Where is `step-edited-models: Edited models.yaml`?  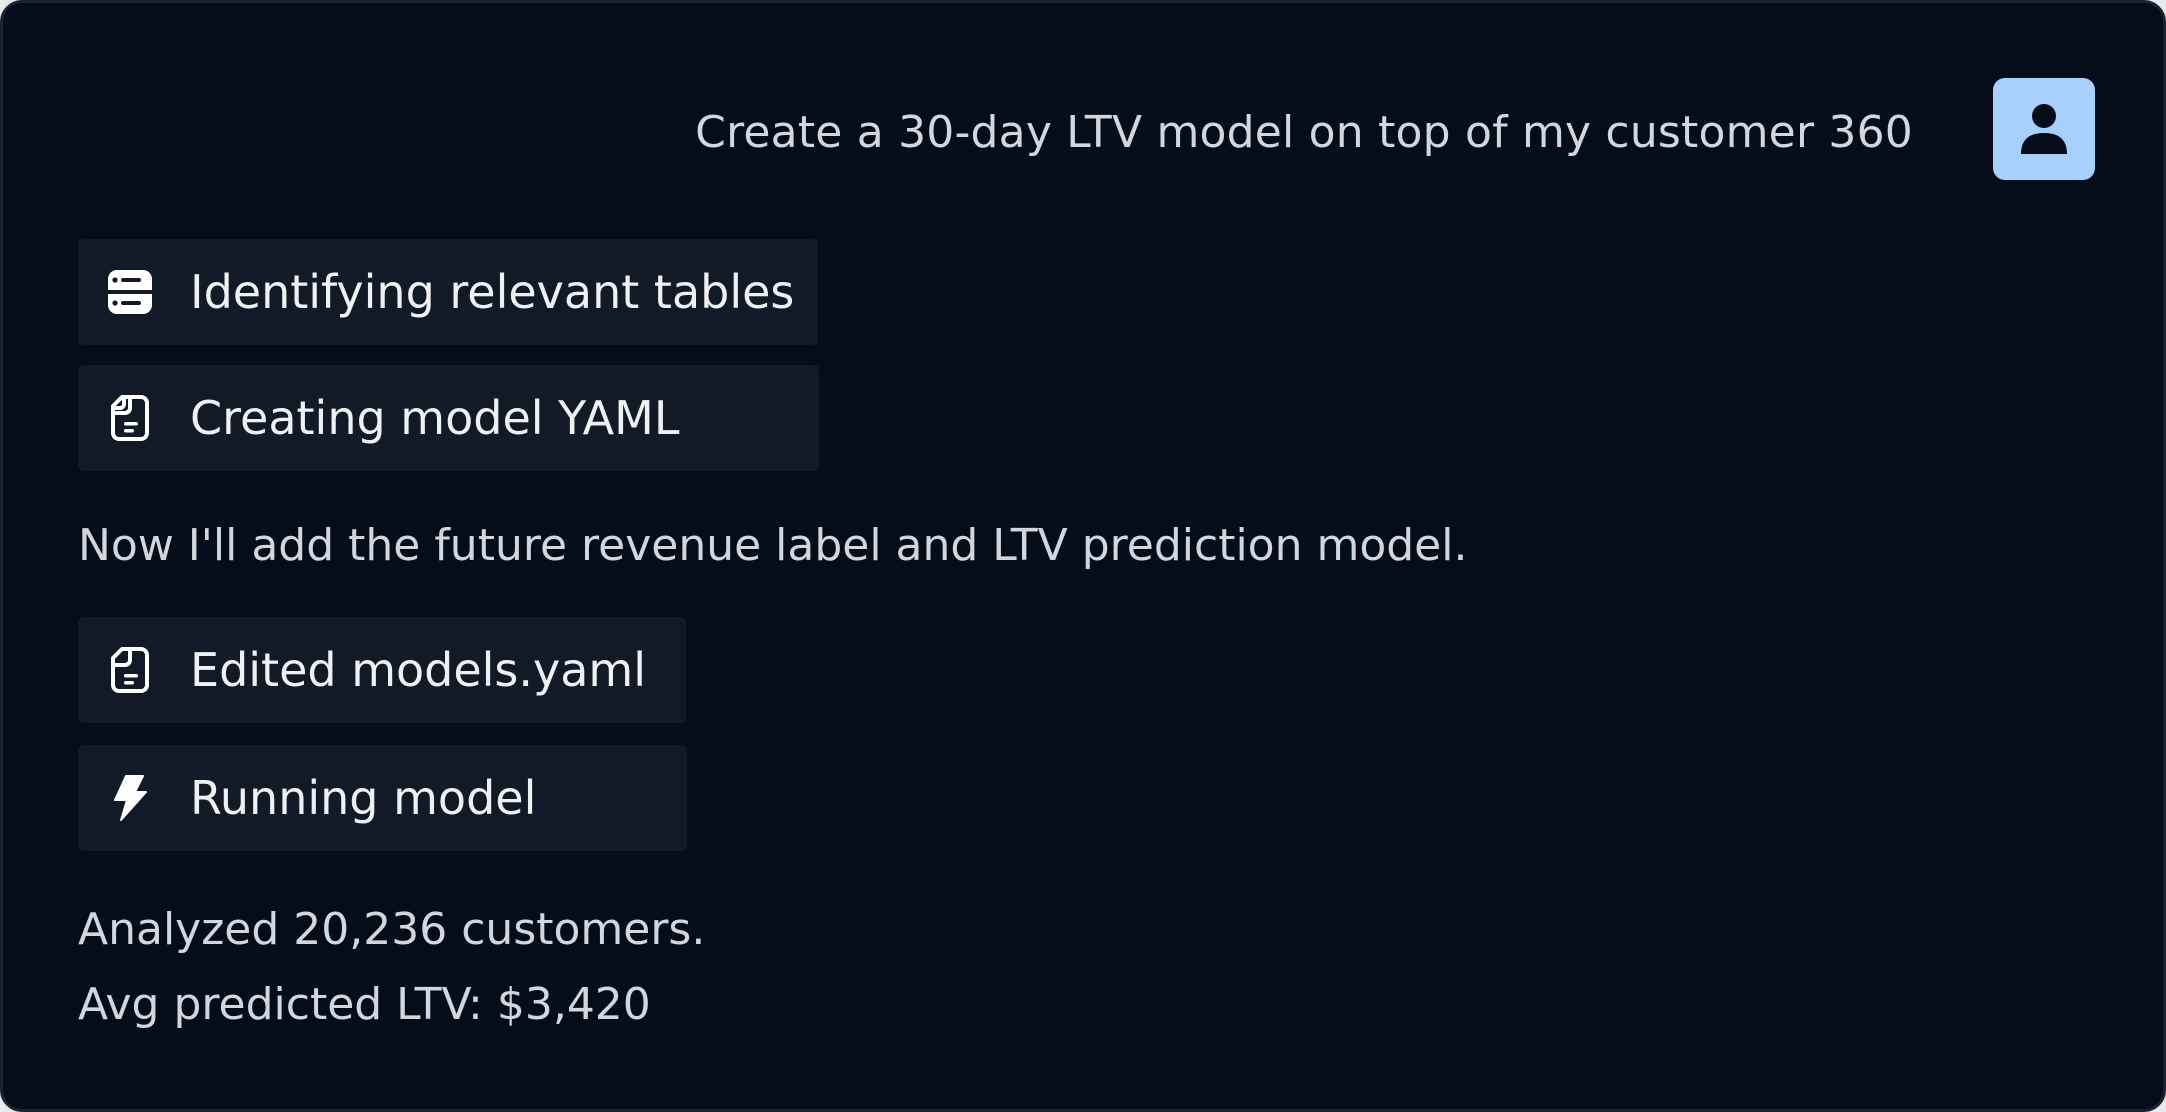 step-edited-models: Edited models.yaml is located at coordinates (382, 670).